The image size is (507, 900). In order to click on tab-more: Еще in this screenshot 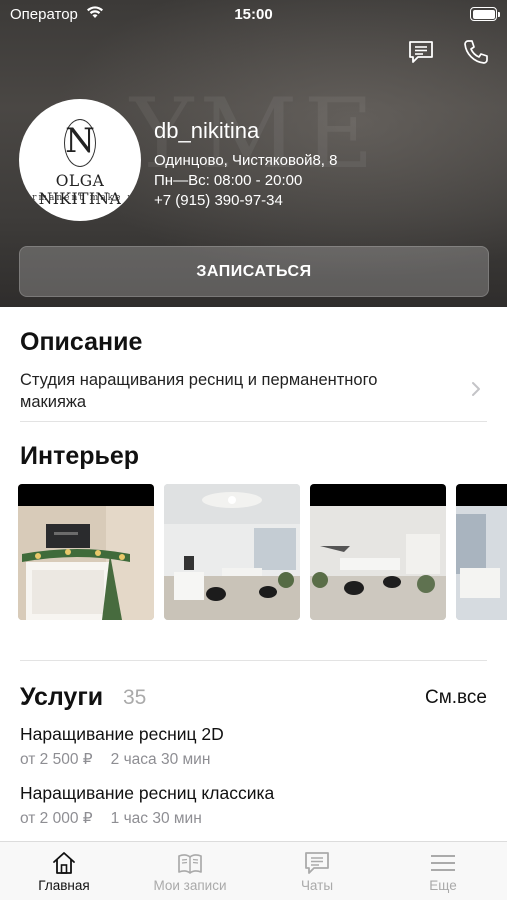, I will do `click(443, 871)`.